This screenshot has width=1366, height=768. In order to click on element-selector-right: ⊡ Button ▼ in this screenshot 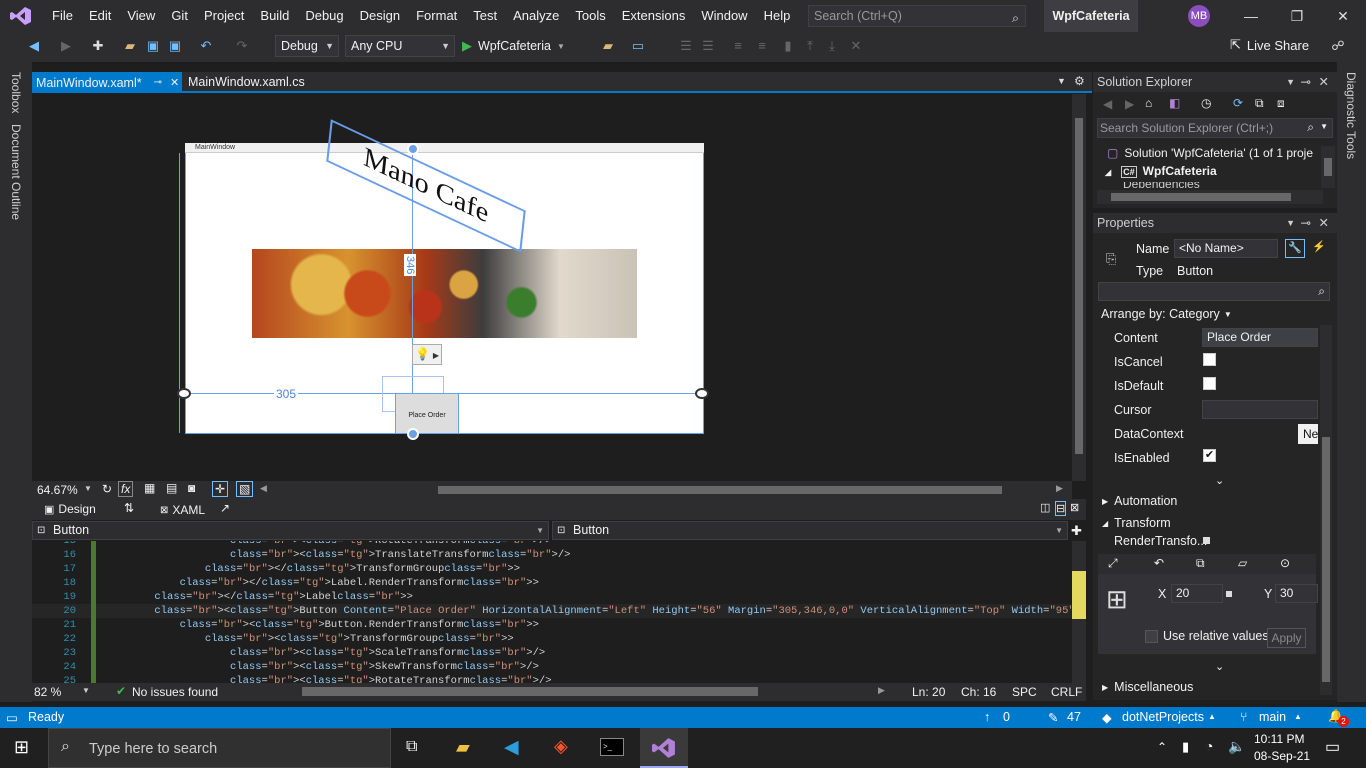, I will do `click(810, 530)`.